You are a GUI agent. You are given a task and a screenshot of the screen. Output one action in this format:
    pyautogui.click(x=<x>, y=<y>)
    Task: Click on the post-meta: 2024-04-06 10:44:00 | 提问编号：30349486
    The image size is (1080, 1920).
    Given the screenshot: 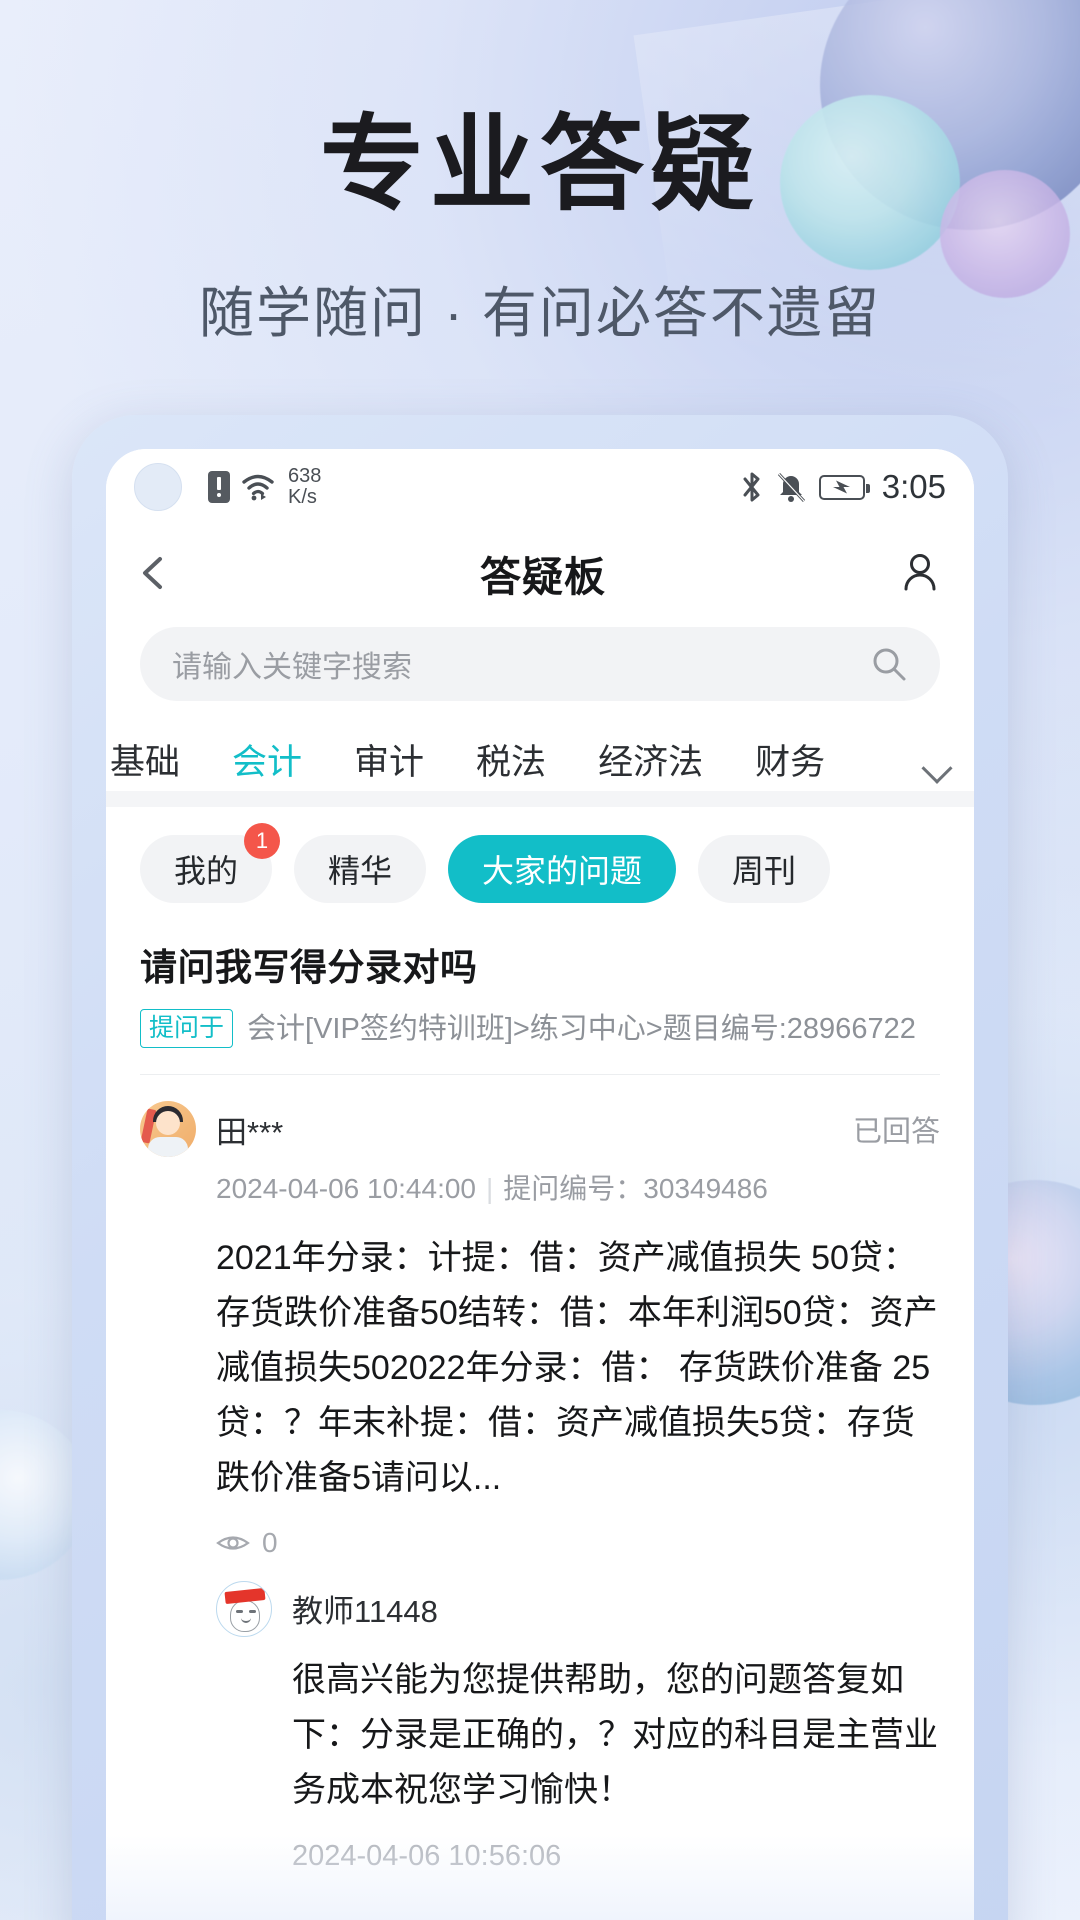 What is the action you would take?
    pyautogui.click(x=578, y=1187)
    